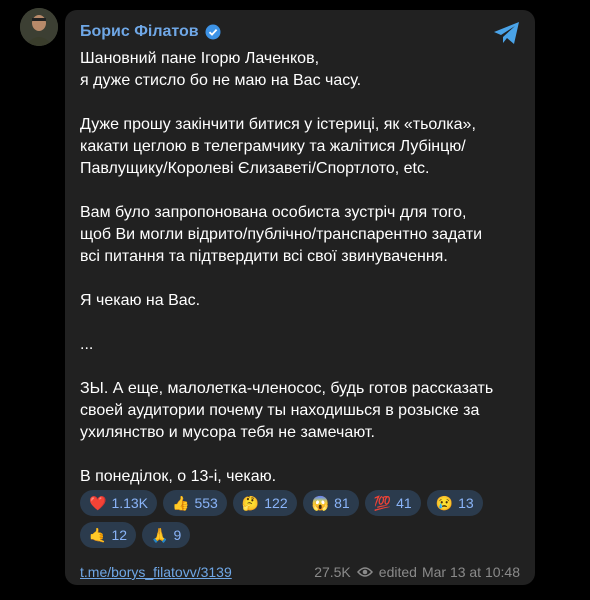 Image resolution: width=590 pixels, height=600 pixels. Describe the element at coordinates (364, 572) in the screenshot. I see `eye-icon` at that location.